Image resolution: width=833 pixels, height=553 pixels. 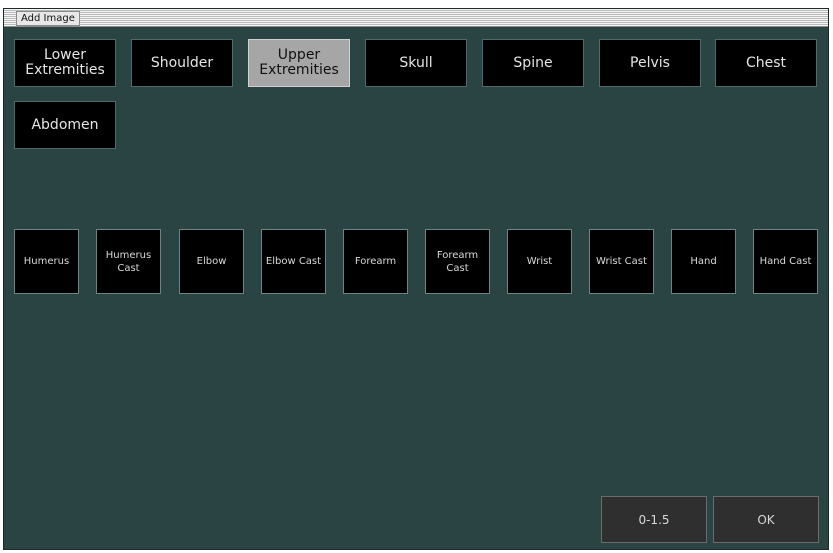 What do you see at coordinates (211, 261) in the screenshot?
I see `sub-elbow-button: Elbow` at bounding box center [211, 261].